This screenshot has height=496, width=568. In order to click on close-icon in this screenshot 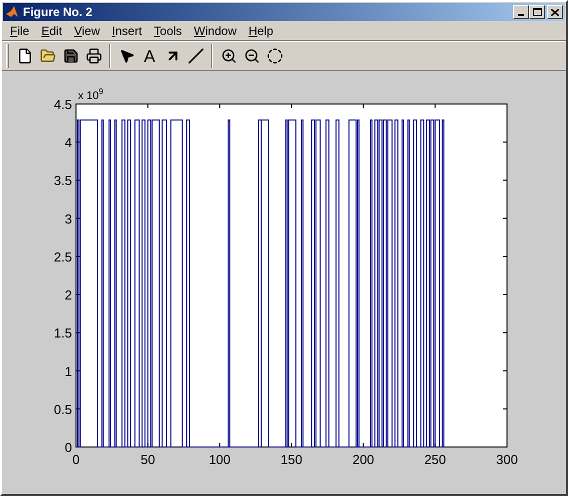, I will do `click(555, 12)`.